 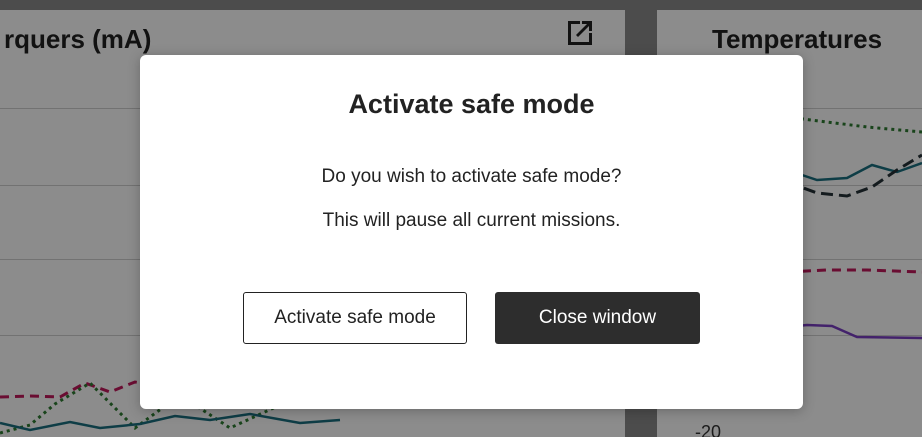 What do you see at coordinates (355, 318) in the screenshot?
I see `activate-safe-mode-button: Activate safe mode` at bounding box center [355, 318].